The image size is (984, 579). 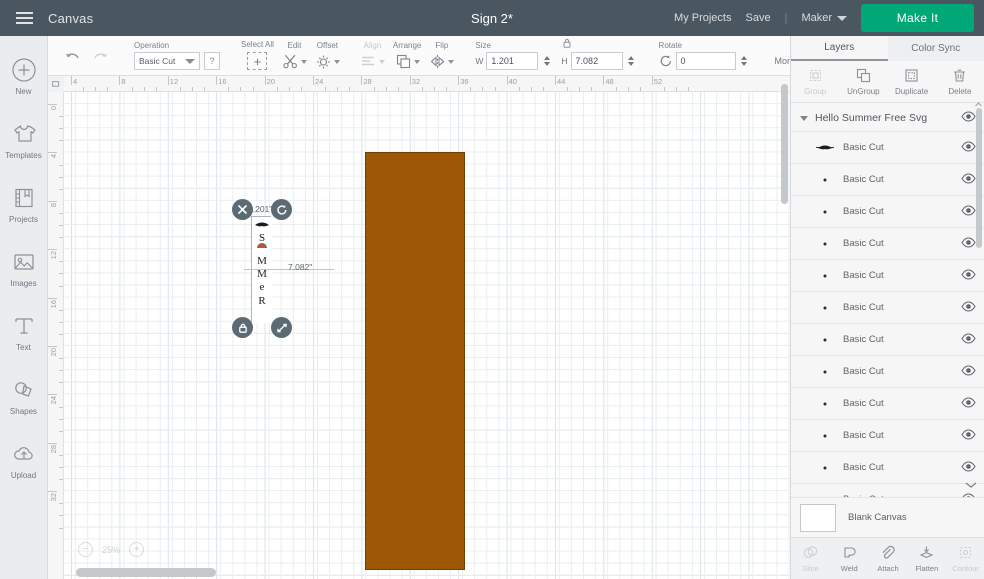 I want to click on machine-selector: Maker, so click(x=824, y=18).